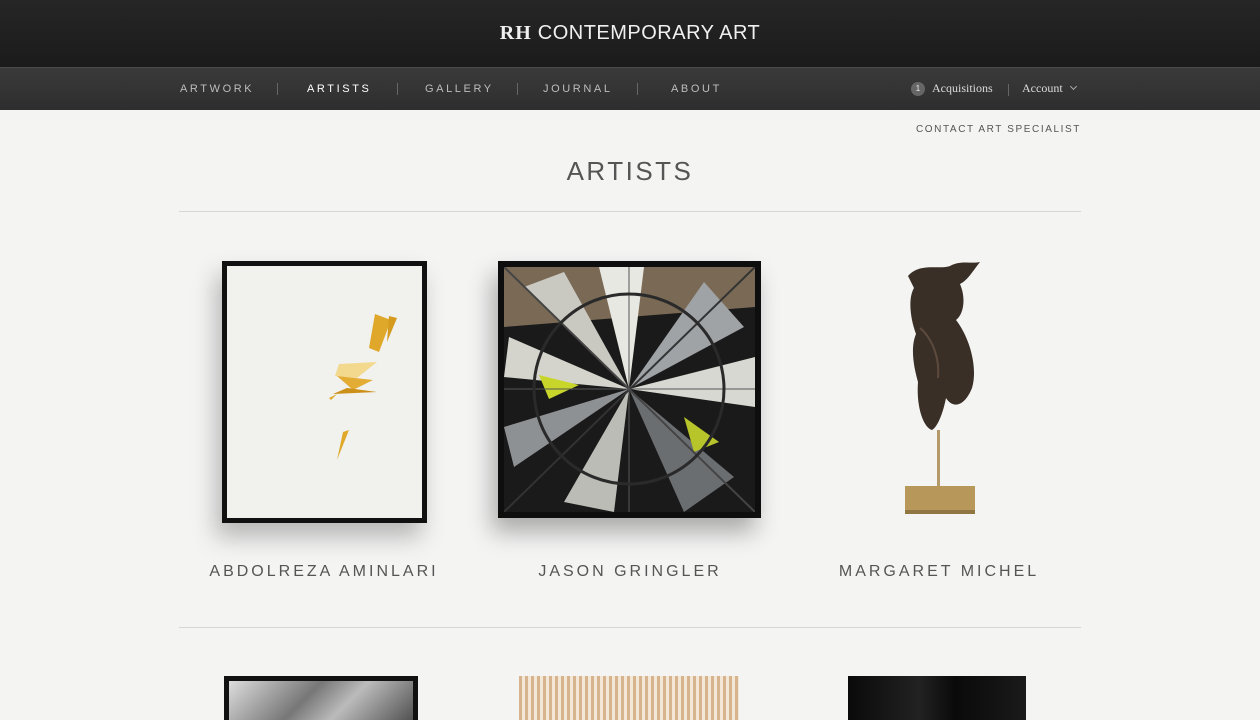 This screenshot has width=1260, height=720. I want to click on nav-about: ABOUT, so click(696, 89).